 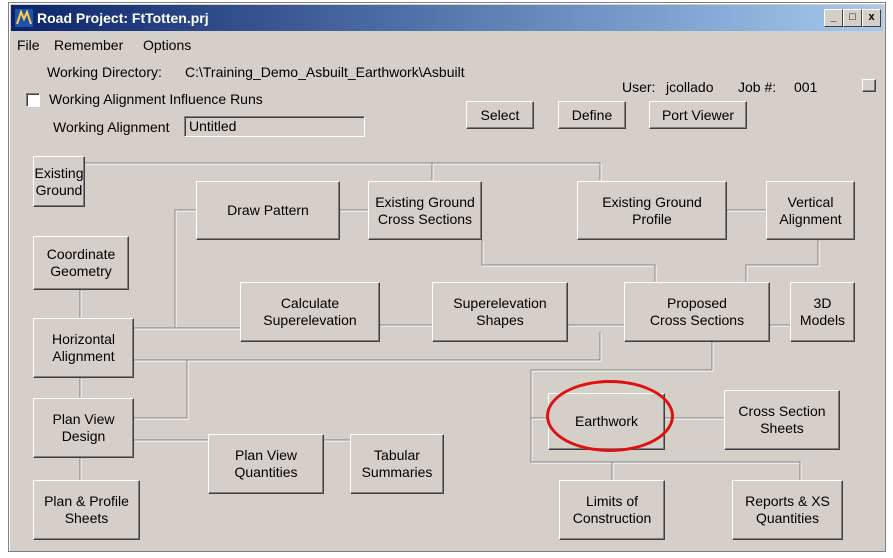 What do you see at coordinates (83, 428) in the screenshot?
I see `plan-view-design-button: Plan View Design` at bounding box center [83, 428].